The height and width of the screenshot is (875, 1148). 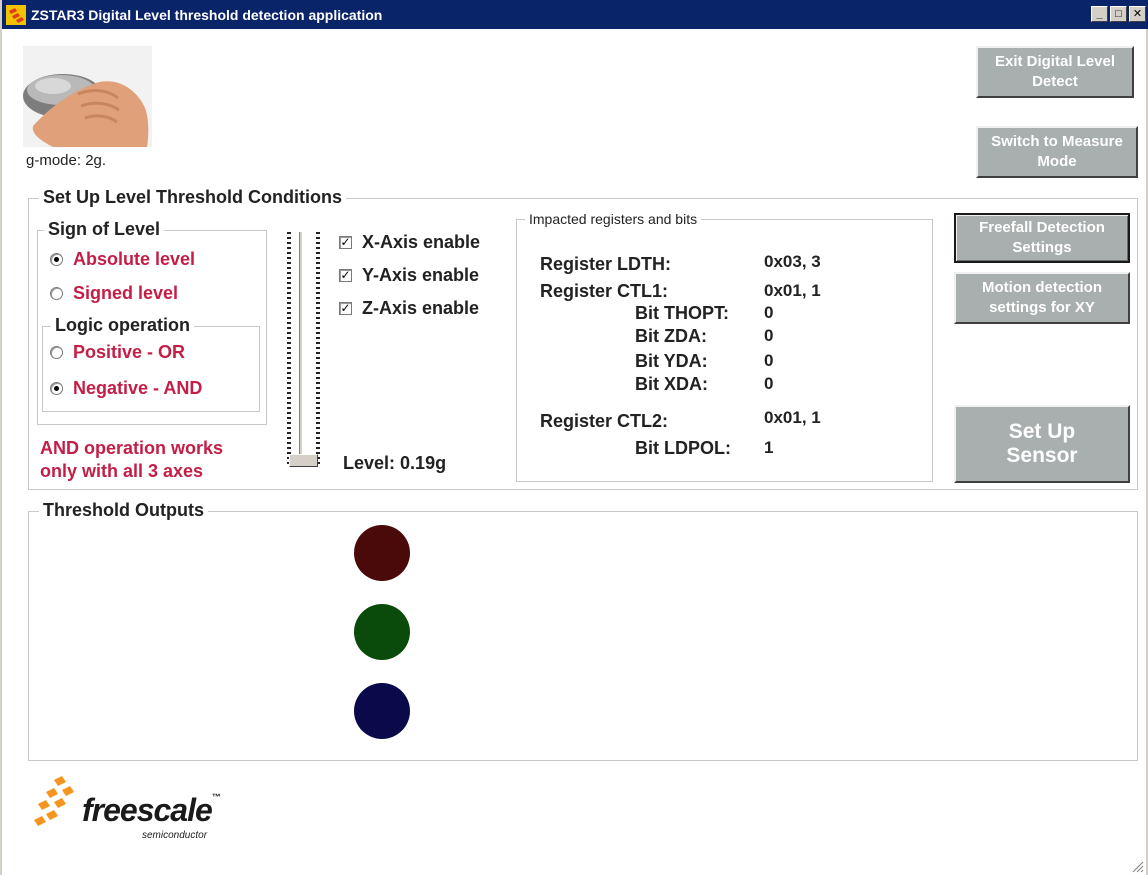 What do you see at coordinates (216, 797) in the screenshot?
I see `trademark: ™` at bounding box center [216, 797].